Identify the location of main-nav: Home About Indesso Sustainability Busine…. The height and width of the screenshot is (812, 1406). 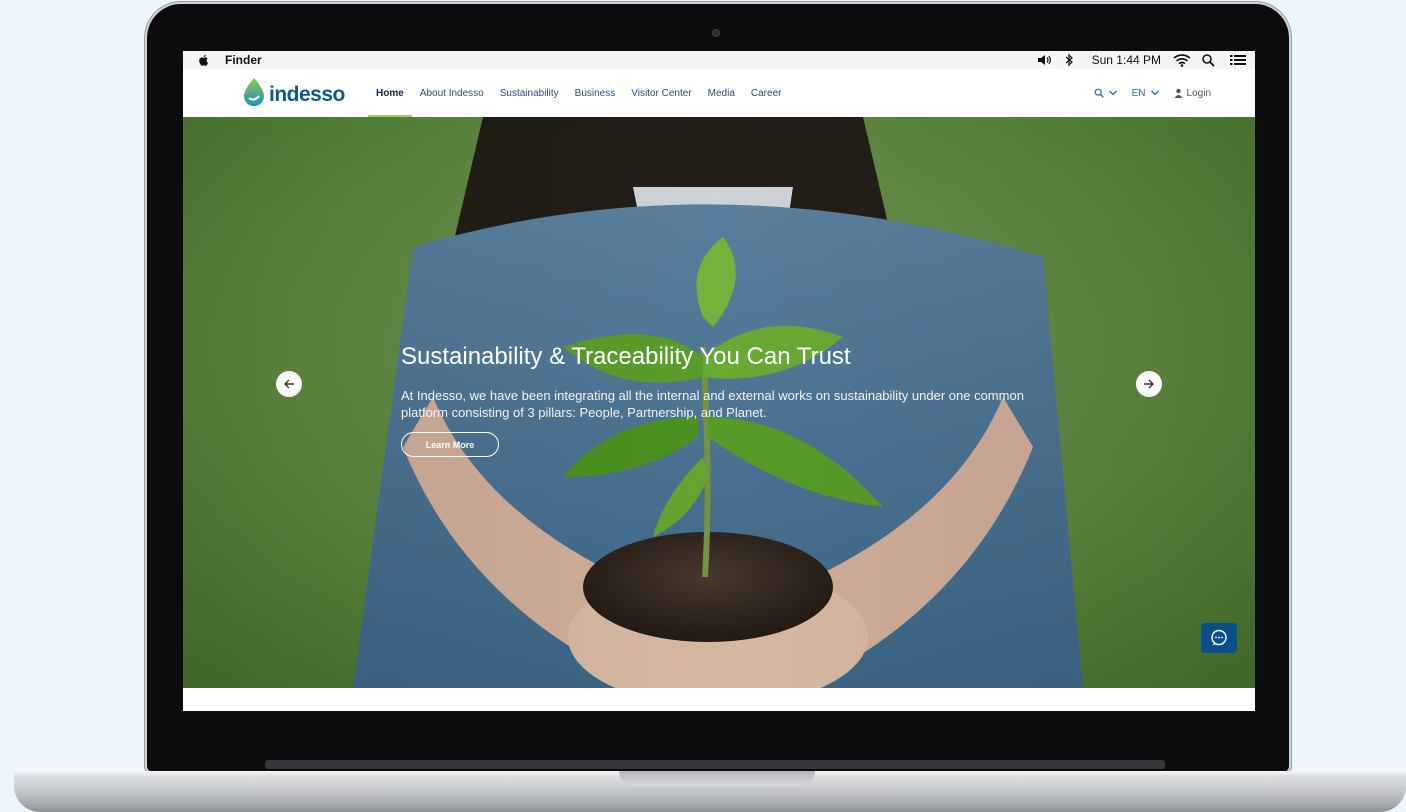
(578, 93).